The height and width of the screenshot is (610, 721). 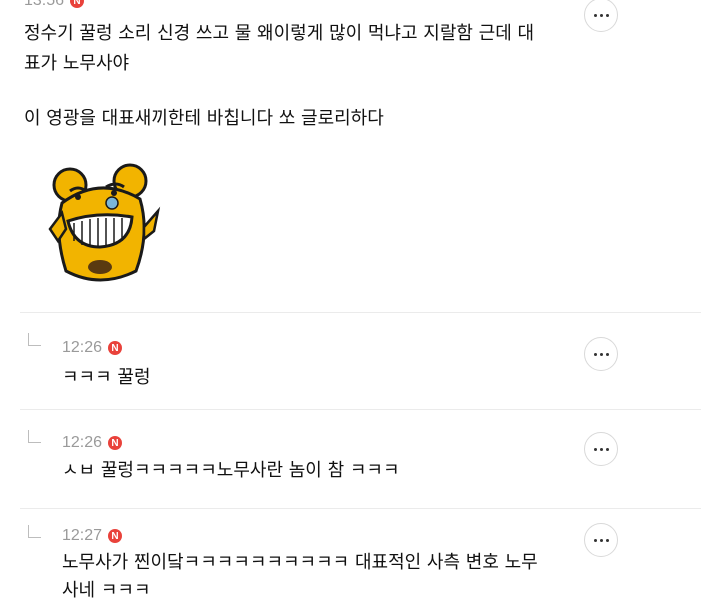 What do you see at coordinates (77, 63) in the screenshot?
I see `comment-text-line: 표가 노무사야` at bounding box center [77, 63].